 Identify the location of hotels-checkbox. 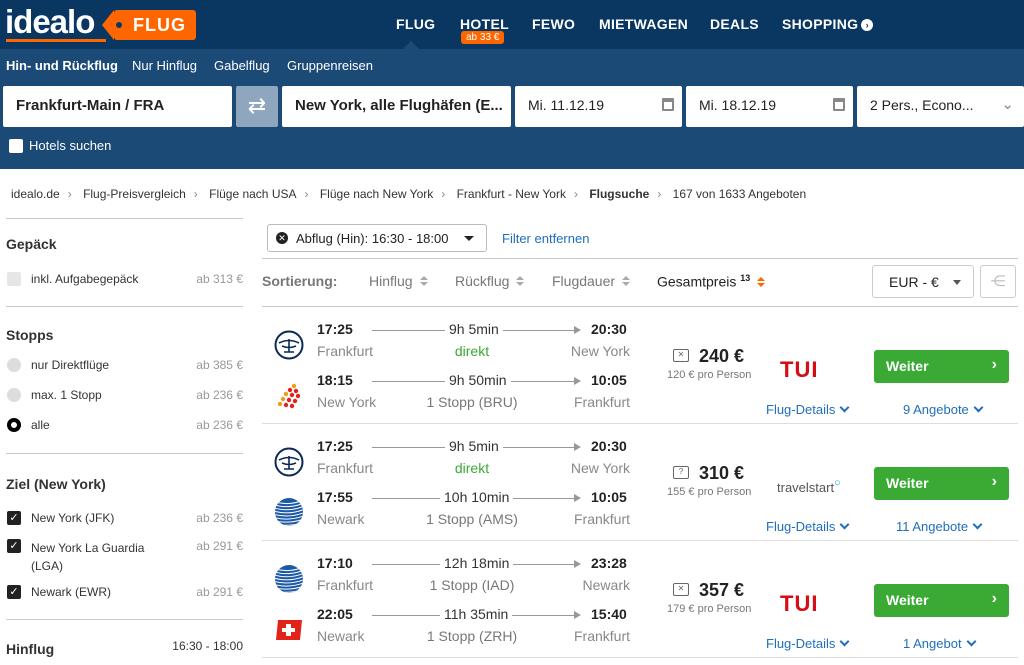
(16, 146).